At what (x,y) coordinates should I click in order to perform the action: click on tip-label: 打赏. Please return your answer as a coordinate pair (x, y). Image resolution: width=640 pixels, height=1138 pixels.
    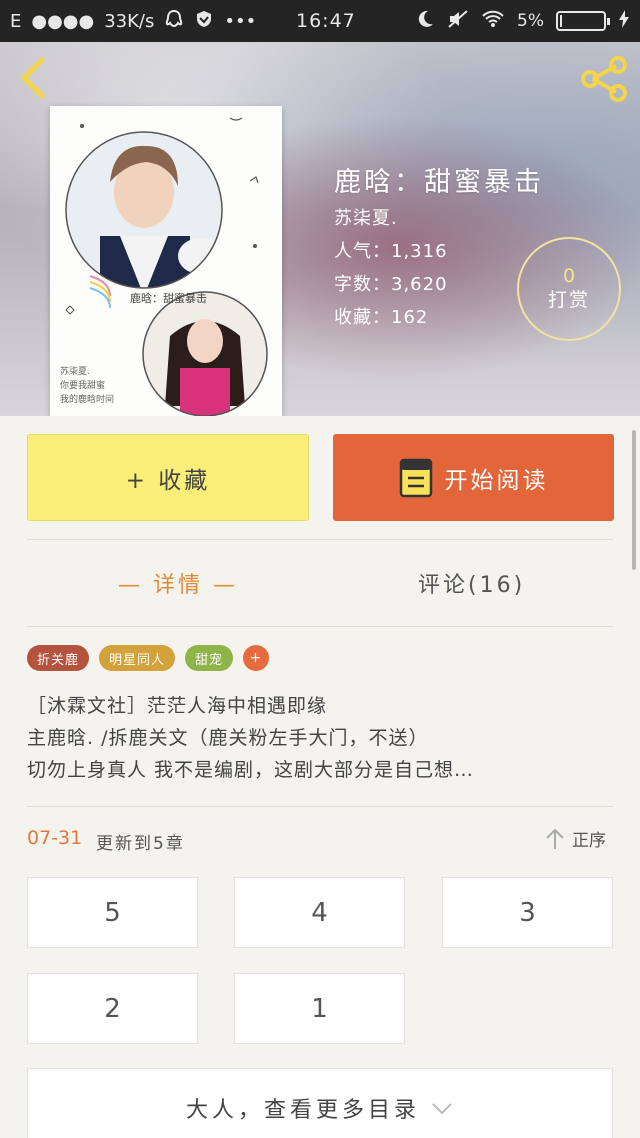
    Looking at the image, I should click on (568, 300).